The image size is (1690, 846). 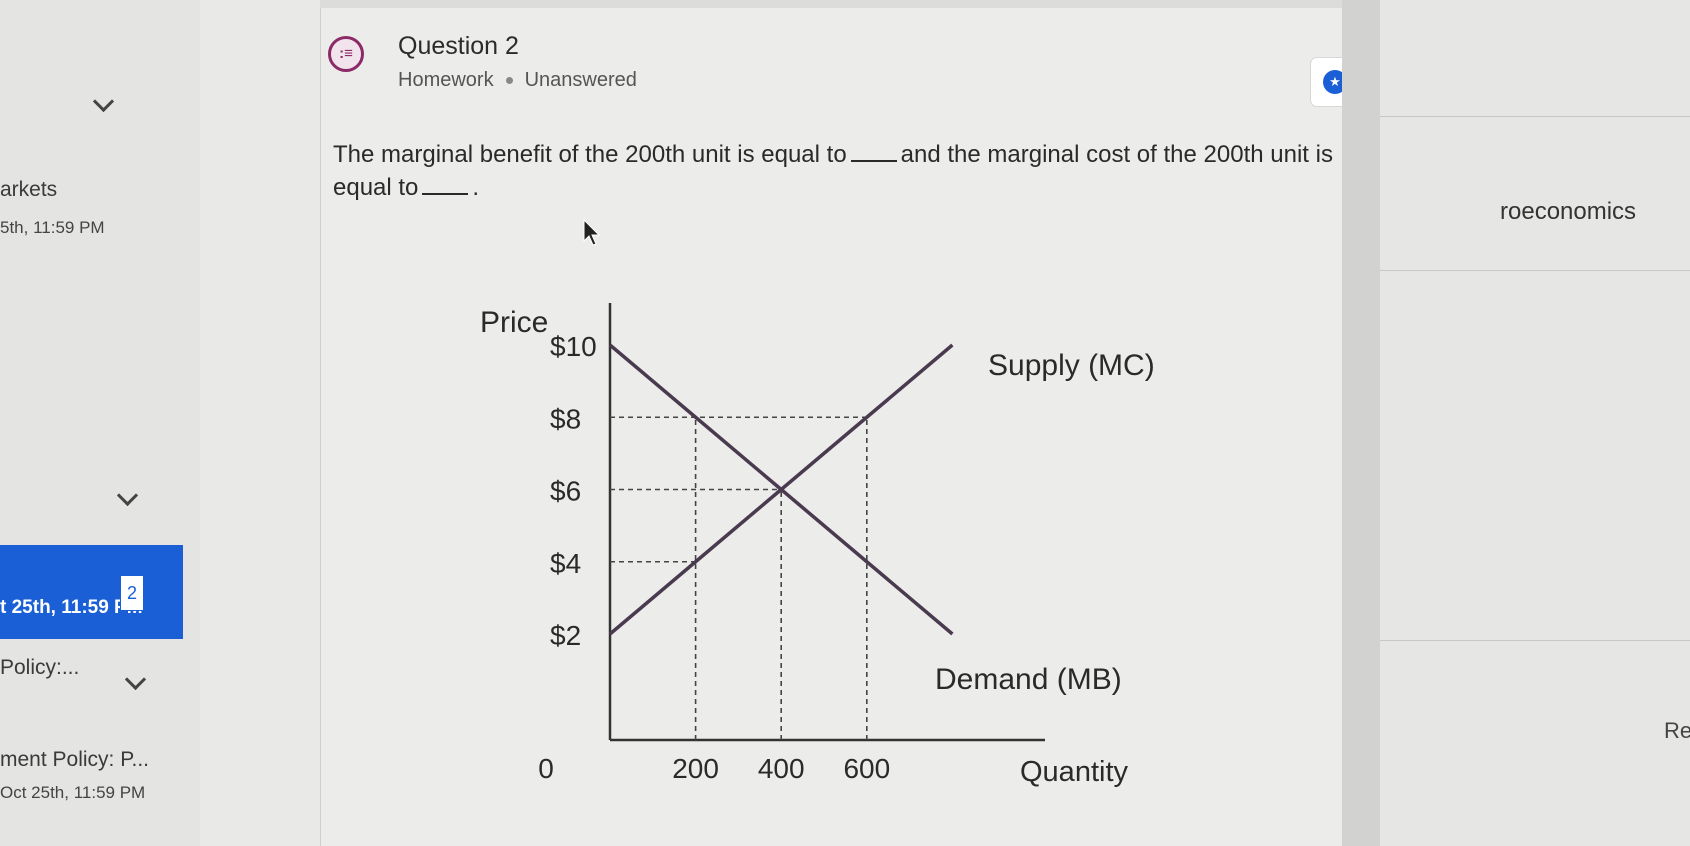 What do you see at coordinates (592, 232) in the screenshot?
I see `mouse-cursor-icon` at bounding box center [592, 232].